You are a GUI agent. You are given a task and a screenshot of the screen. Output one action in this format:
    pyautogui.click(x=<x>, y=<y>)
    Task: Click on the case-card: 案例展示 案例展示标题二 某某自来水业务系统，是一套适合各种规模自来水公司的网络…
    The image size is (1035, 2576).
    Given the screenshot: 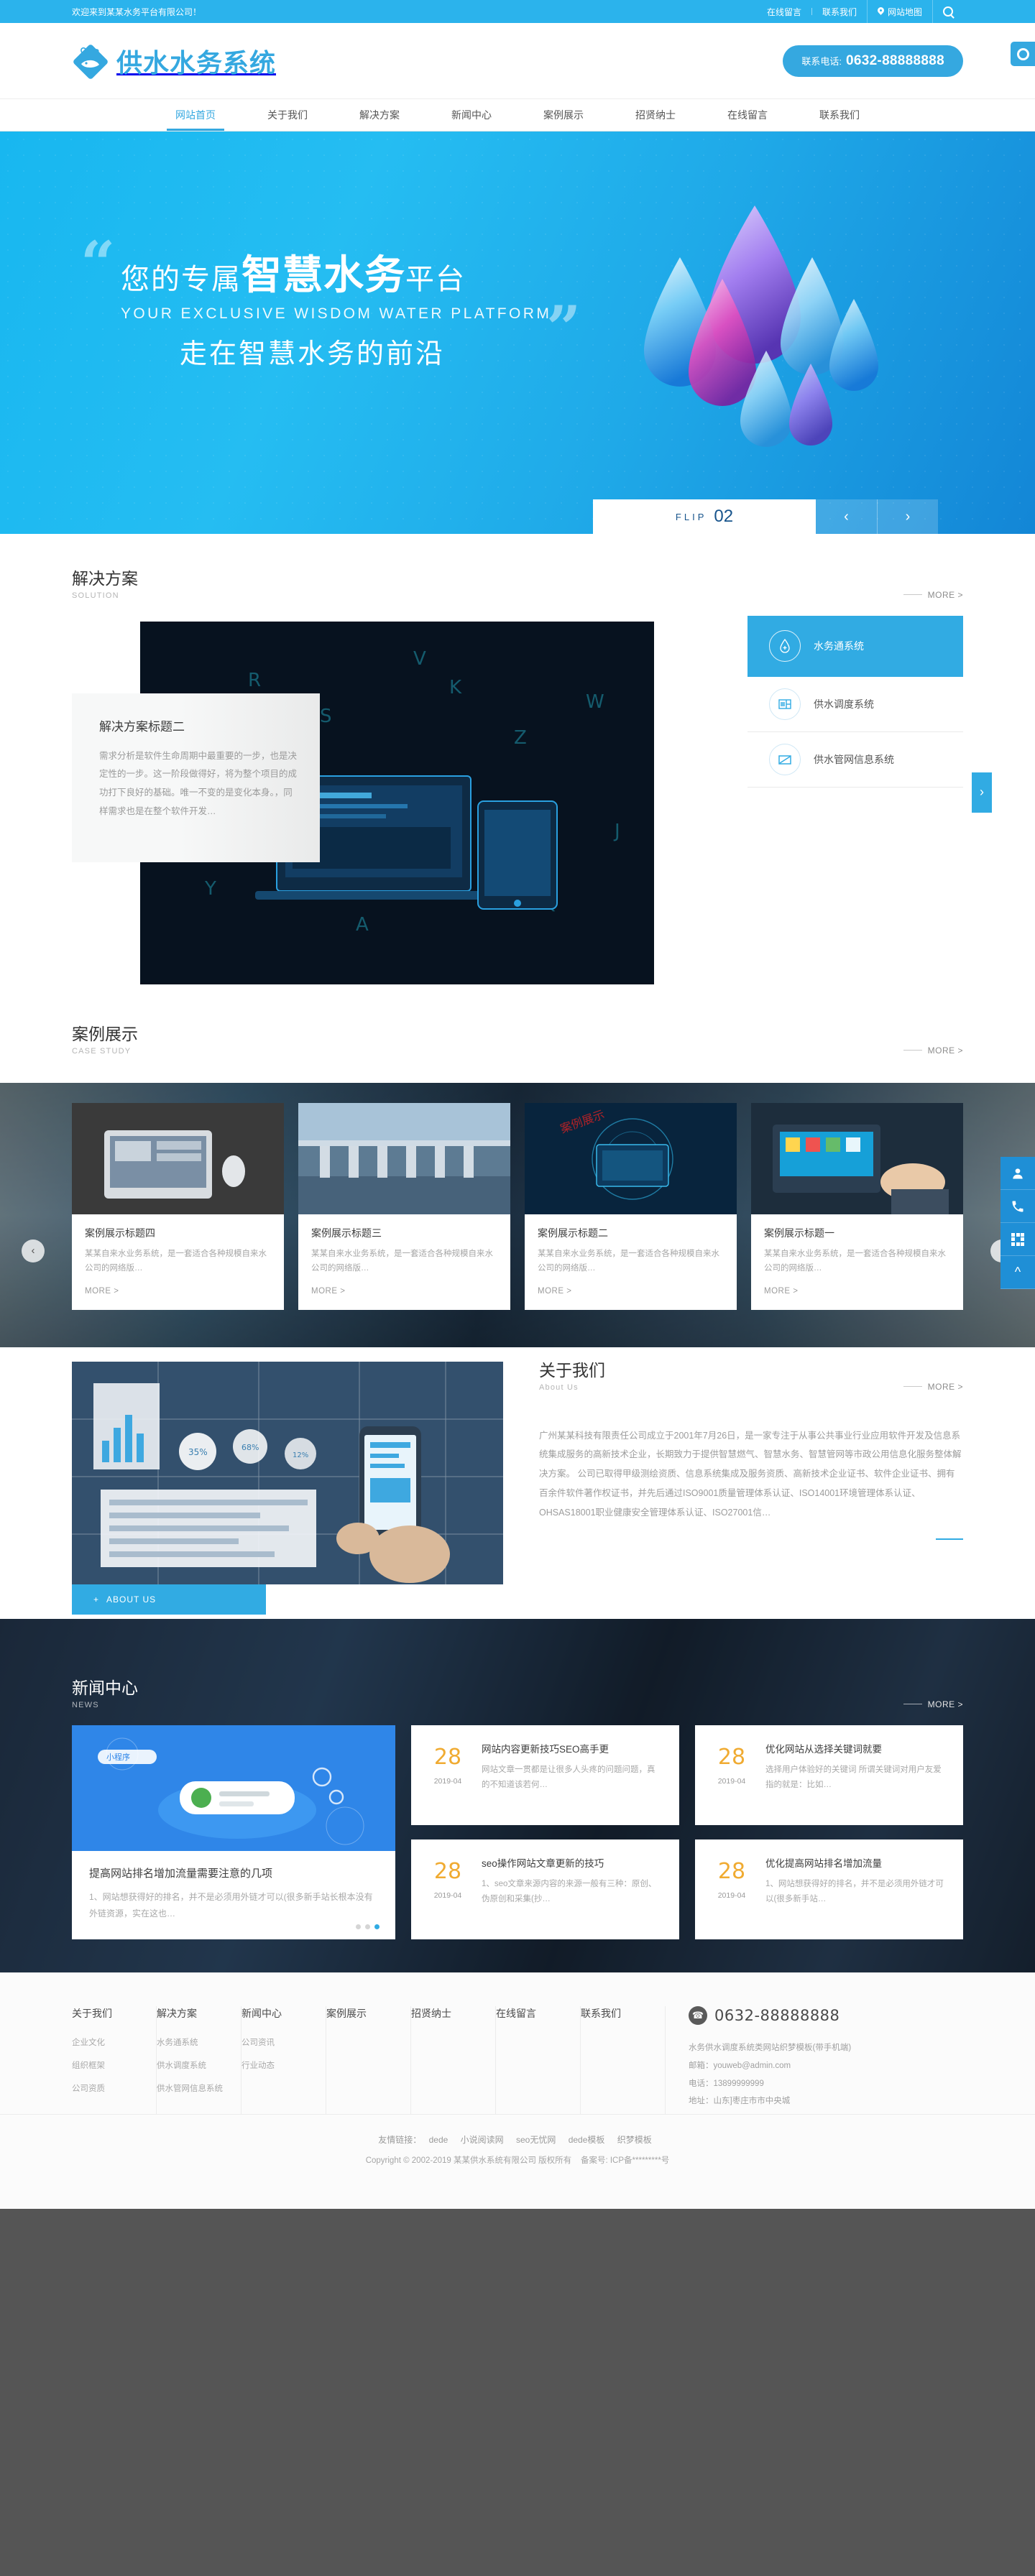 What is the action you would take?
    pyautogui.click(x=631, y=1206)
    